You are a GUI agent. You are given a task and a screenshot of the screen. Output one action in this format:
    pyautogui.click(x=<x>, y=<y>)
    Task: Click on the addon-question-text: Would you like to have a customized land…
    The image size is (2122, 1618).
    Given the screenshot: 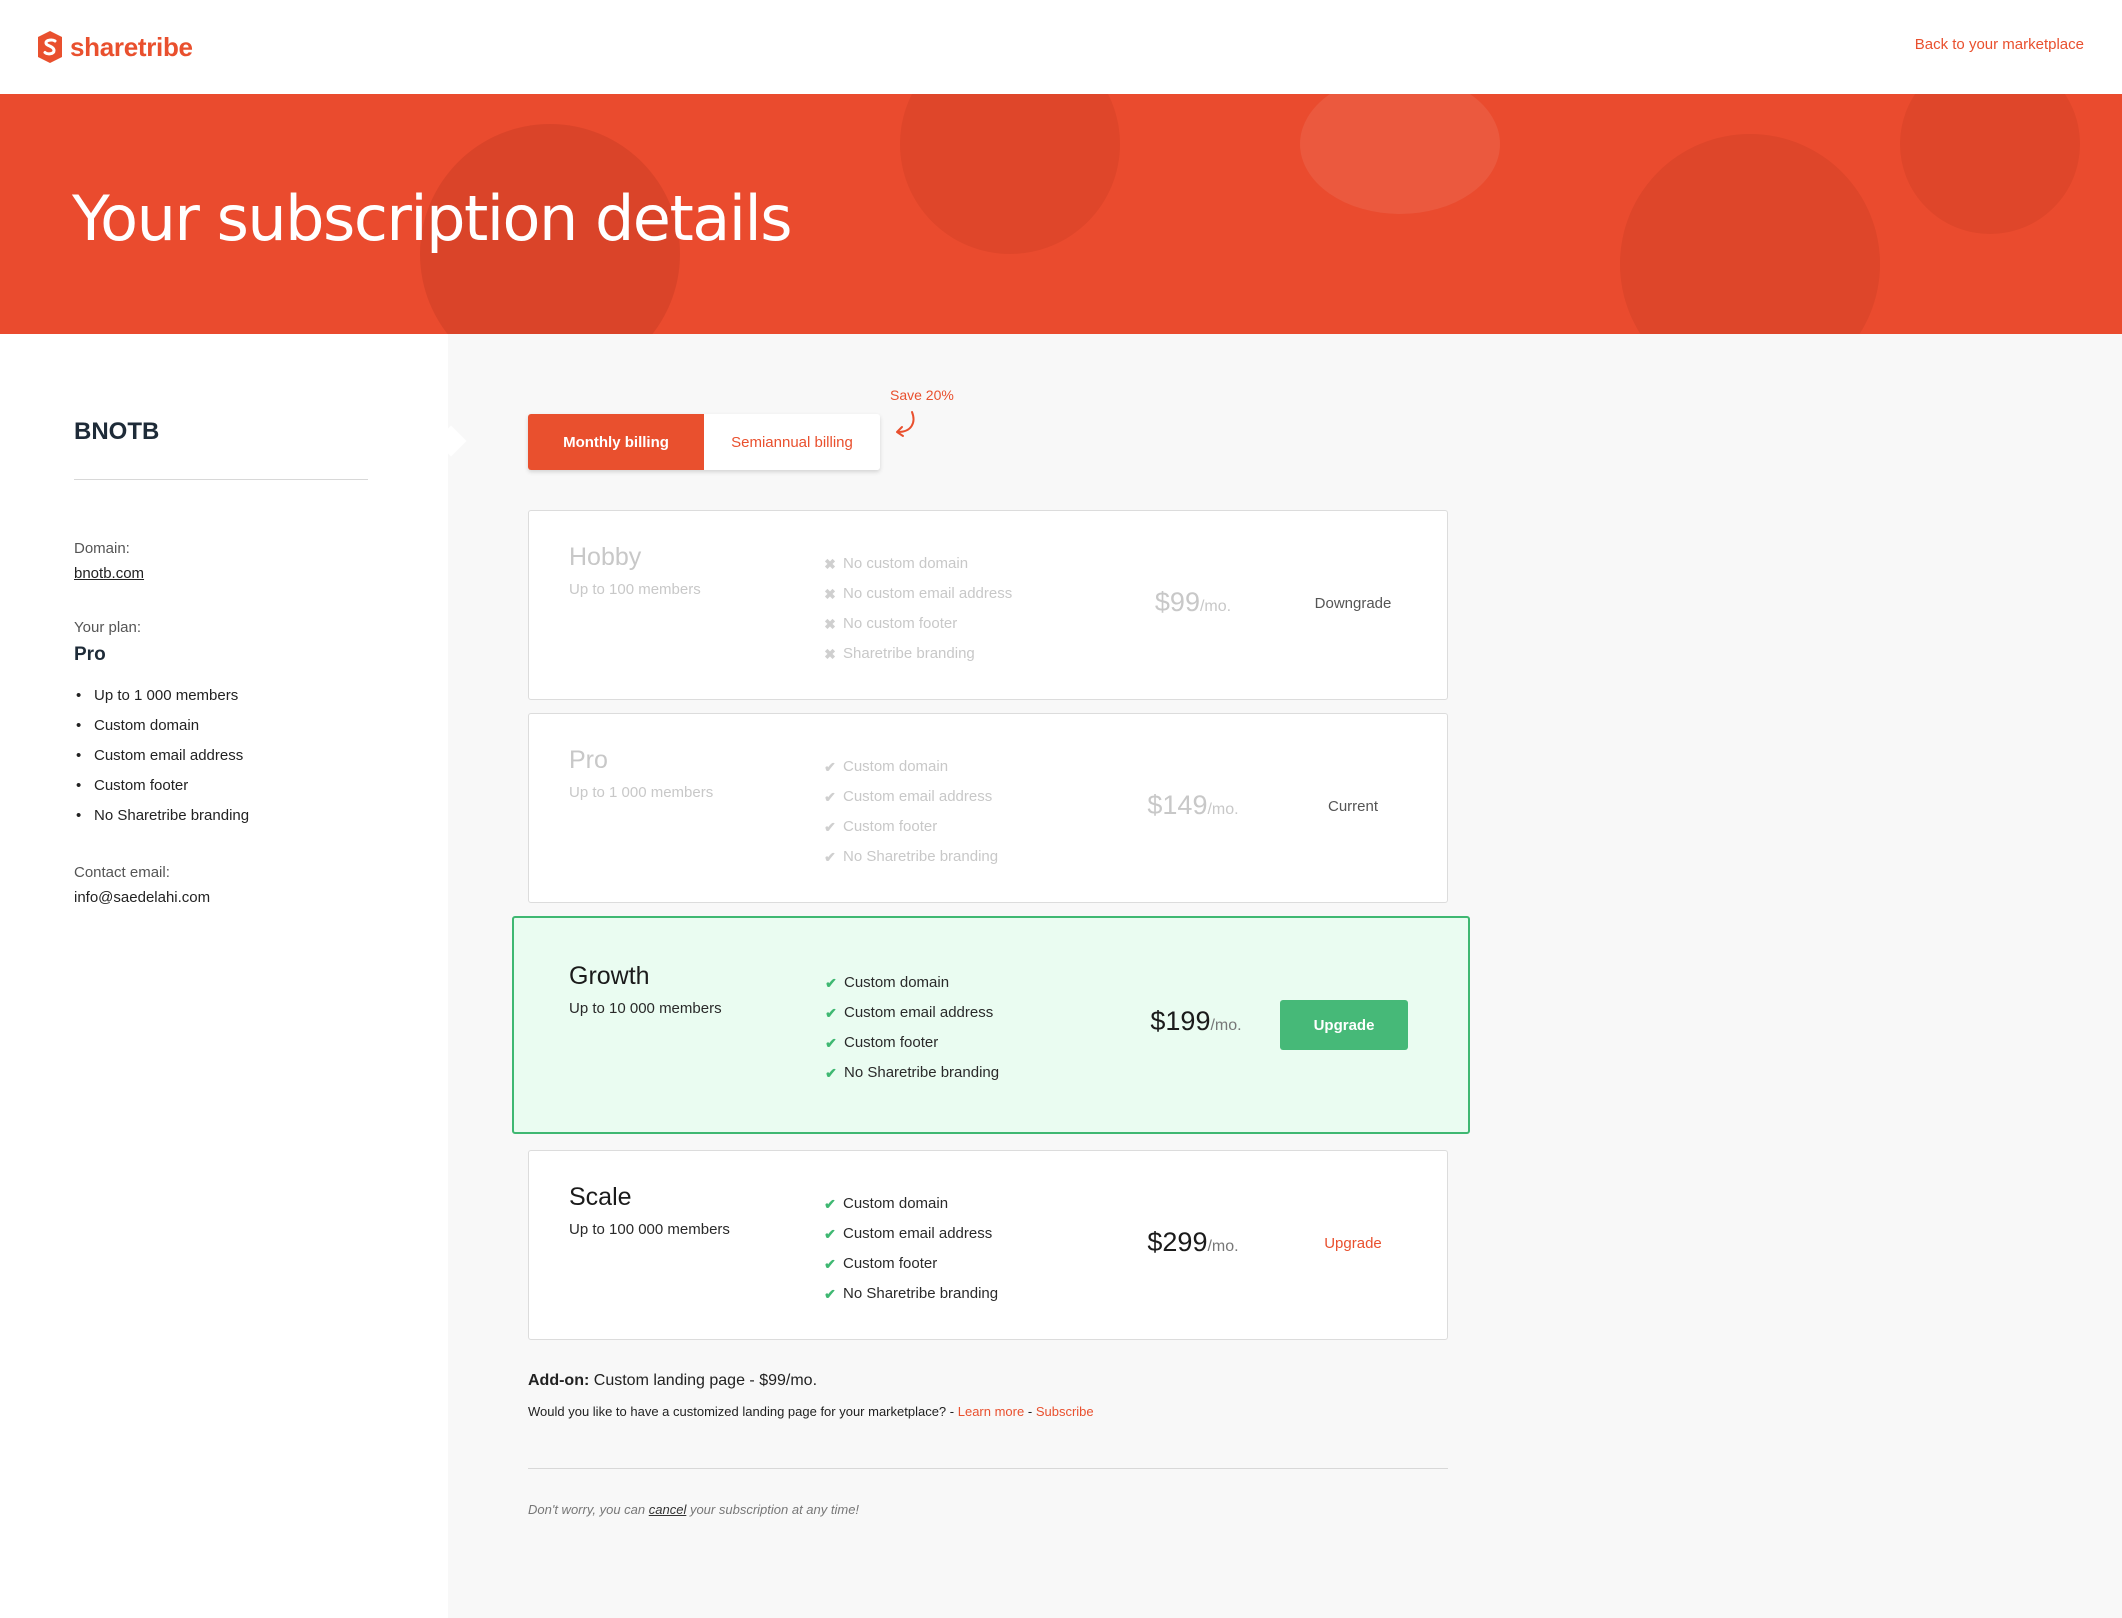 What is the action you would take?
    pyautogui.click(x=741, y=1411)
    